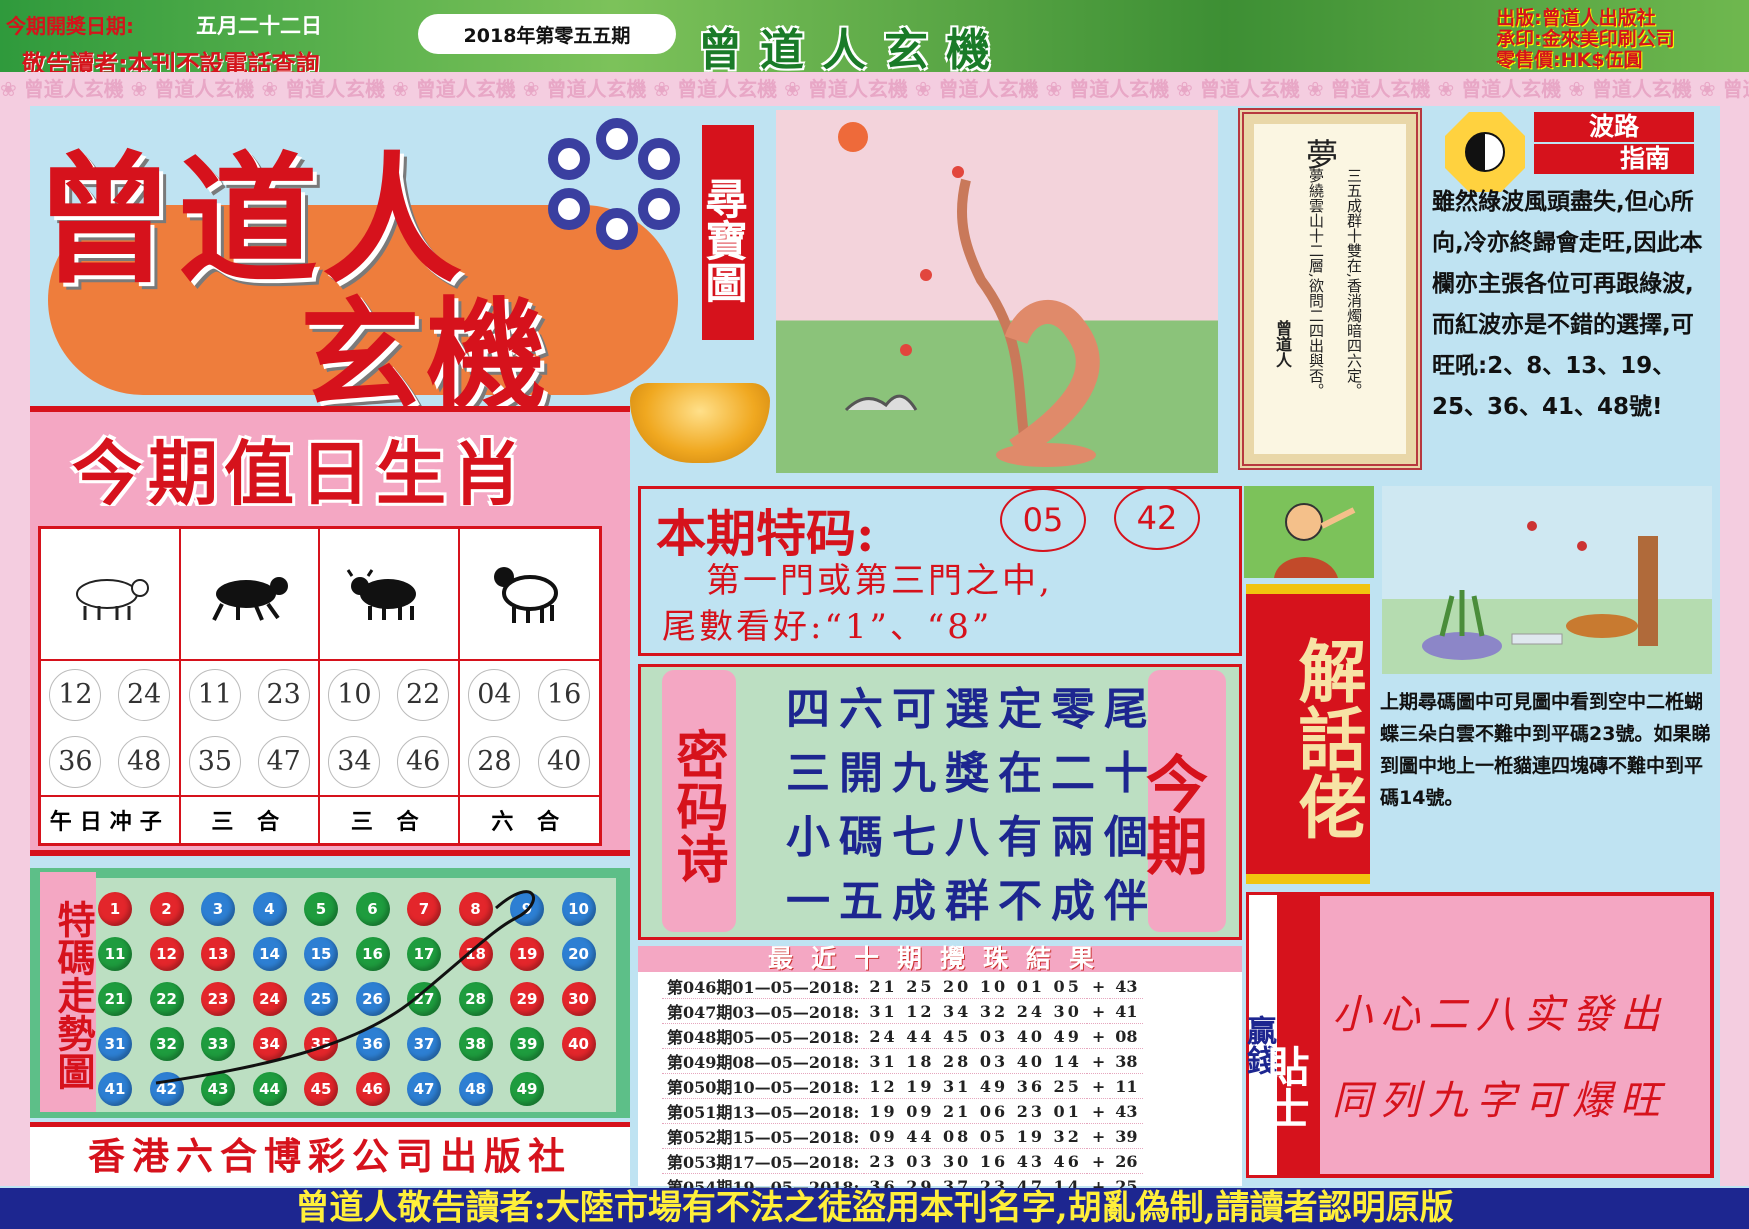 The height and width of the screenshot is (1229, 1749). What do you see at coordinates (827, 627) in the screenshot?
I see `special-hint-line2: 尾數看好:“1”、“8”` at bounding box center [827, 627].